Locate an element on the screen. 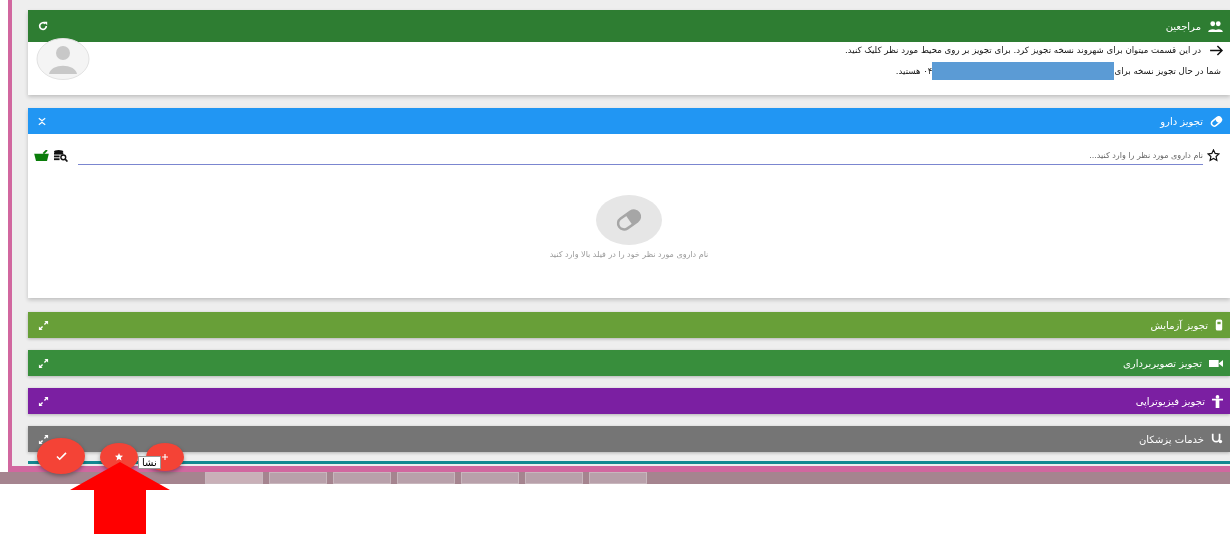 The height and width of the screenshot is (534, 1230). database-search-icon is located at coordinates (60, 155).